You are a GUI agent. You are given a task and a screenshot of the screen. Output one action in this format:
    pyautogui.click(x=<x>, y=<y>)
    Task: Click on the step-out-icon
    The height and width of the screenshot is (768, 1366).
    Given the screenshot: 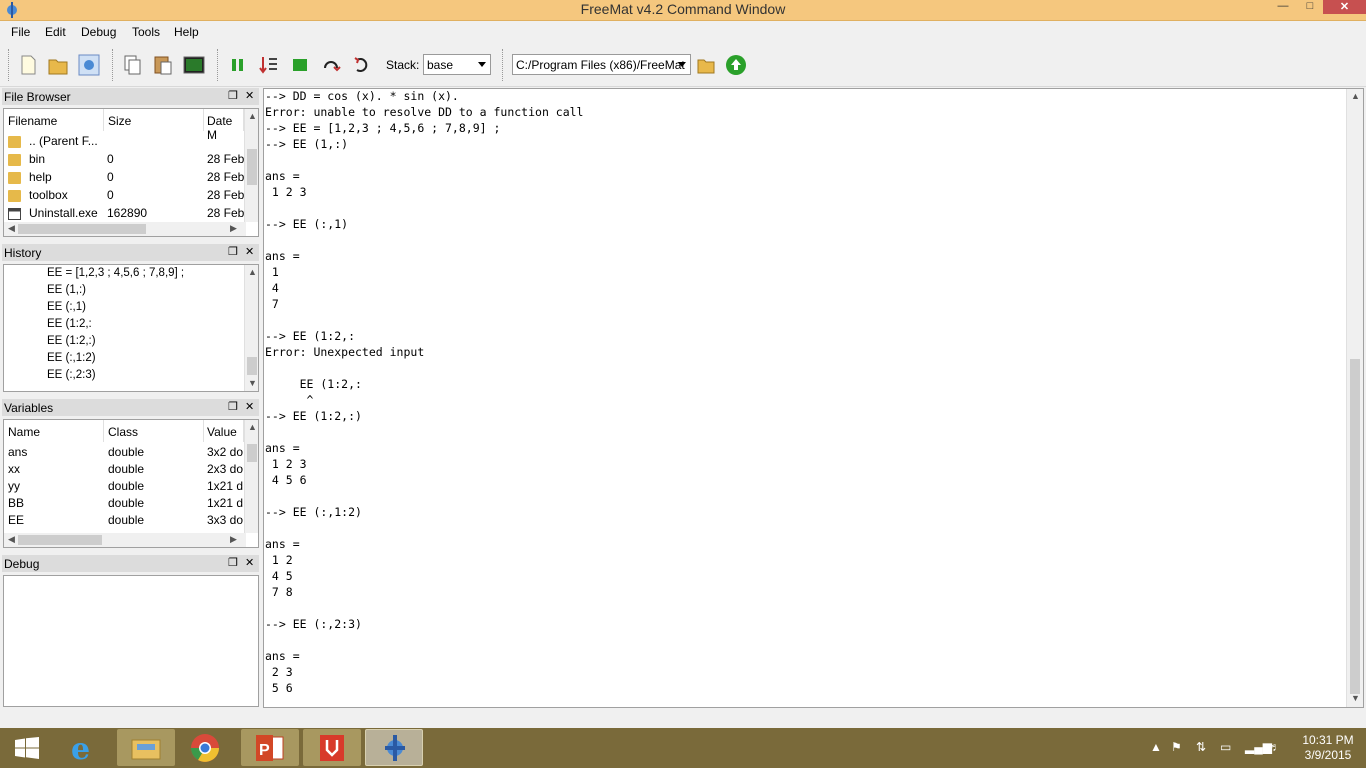 What is the action you would take?
    pyautogui.click(x=362, y=65)
    